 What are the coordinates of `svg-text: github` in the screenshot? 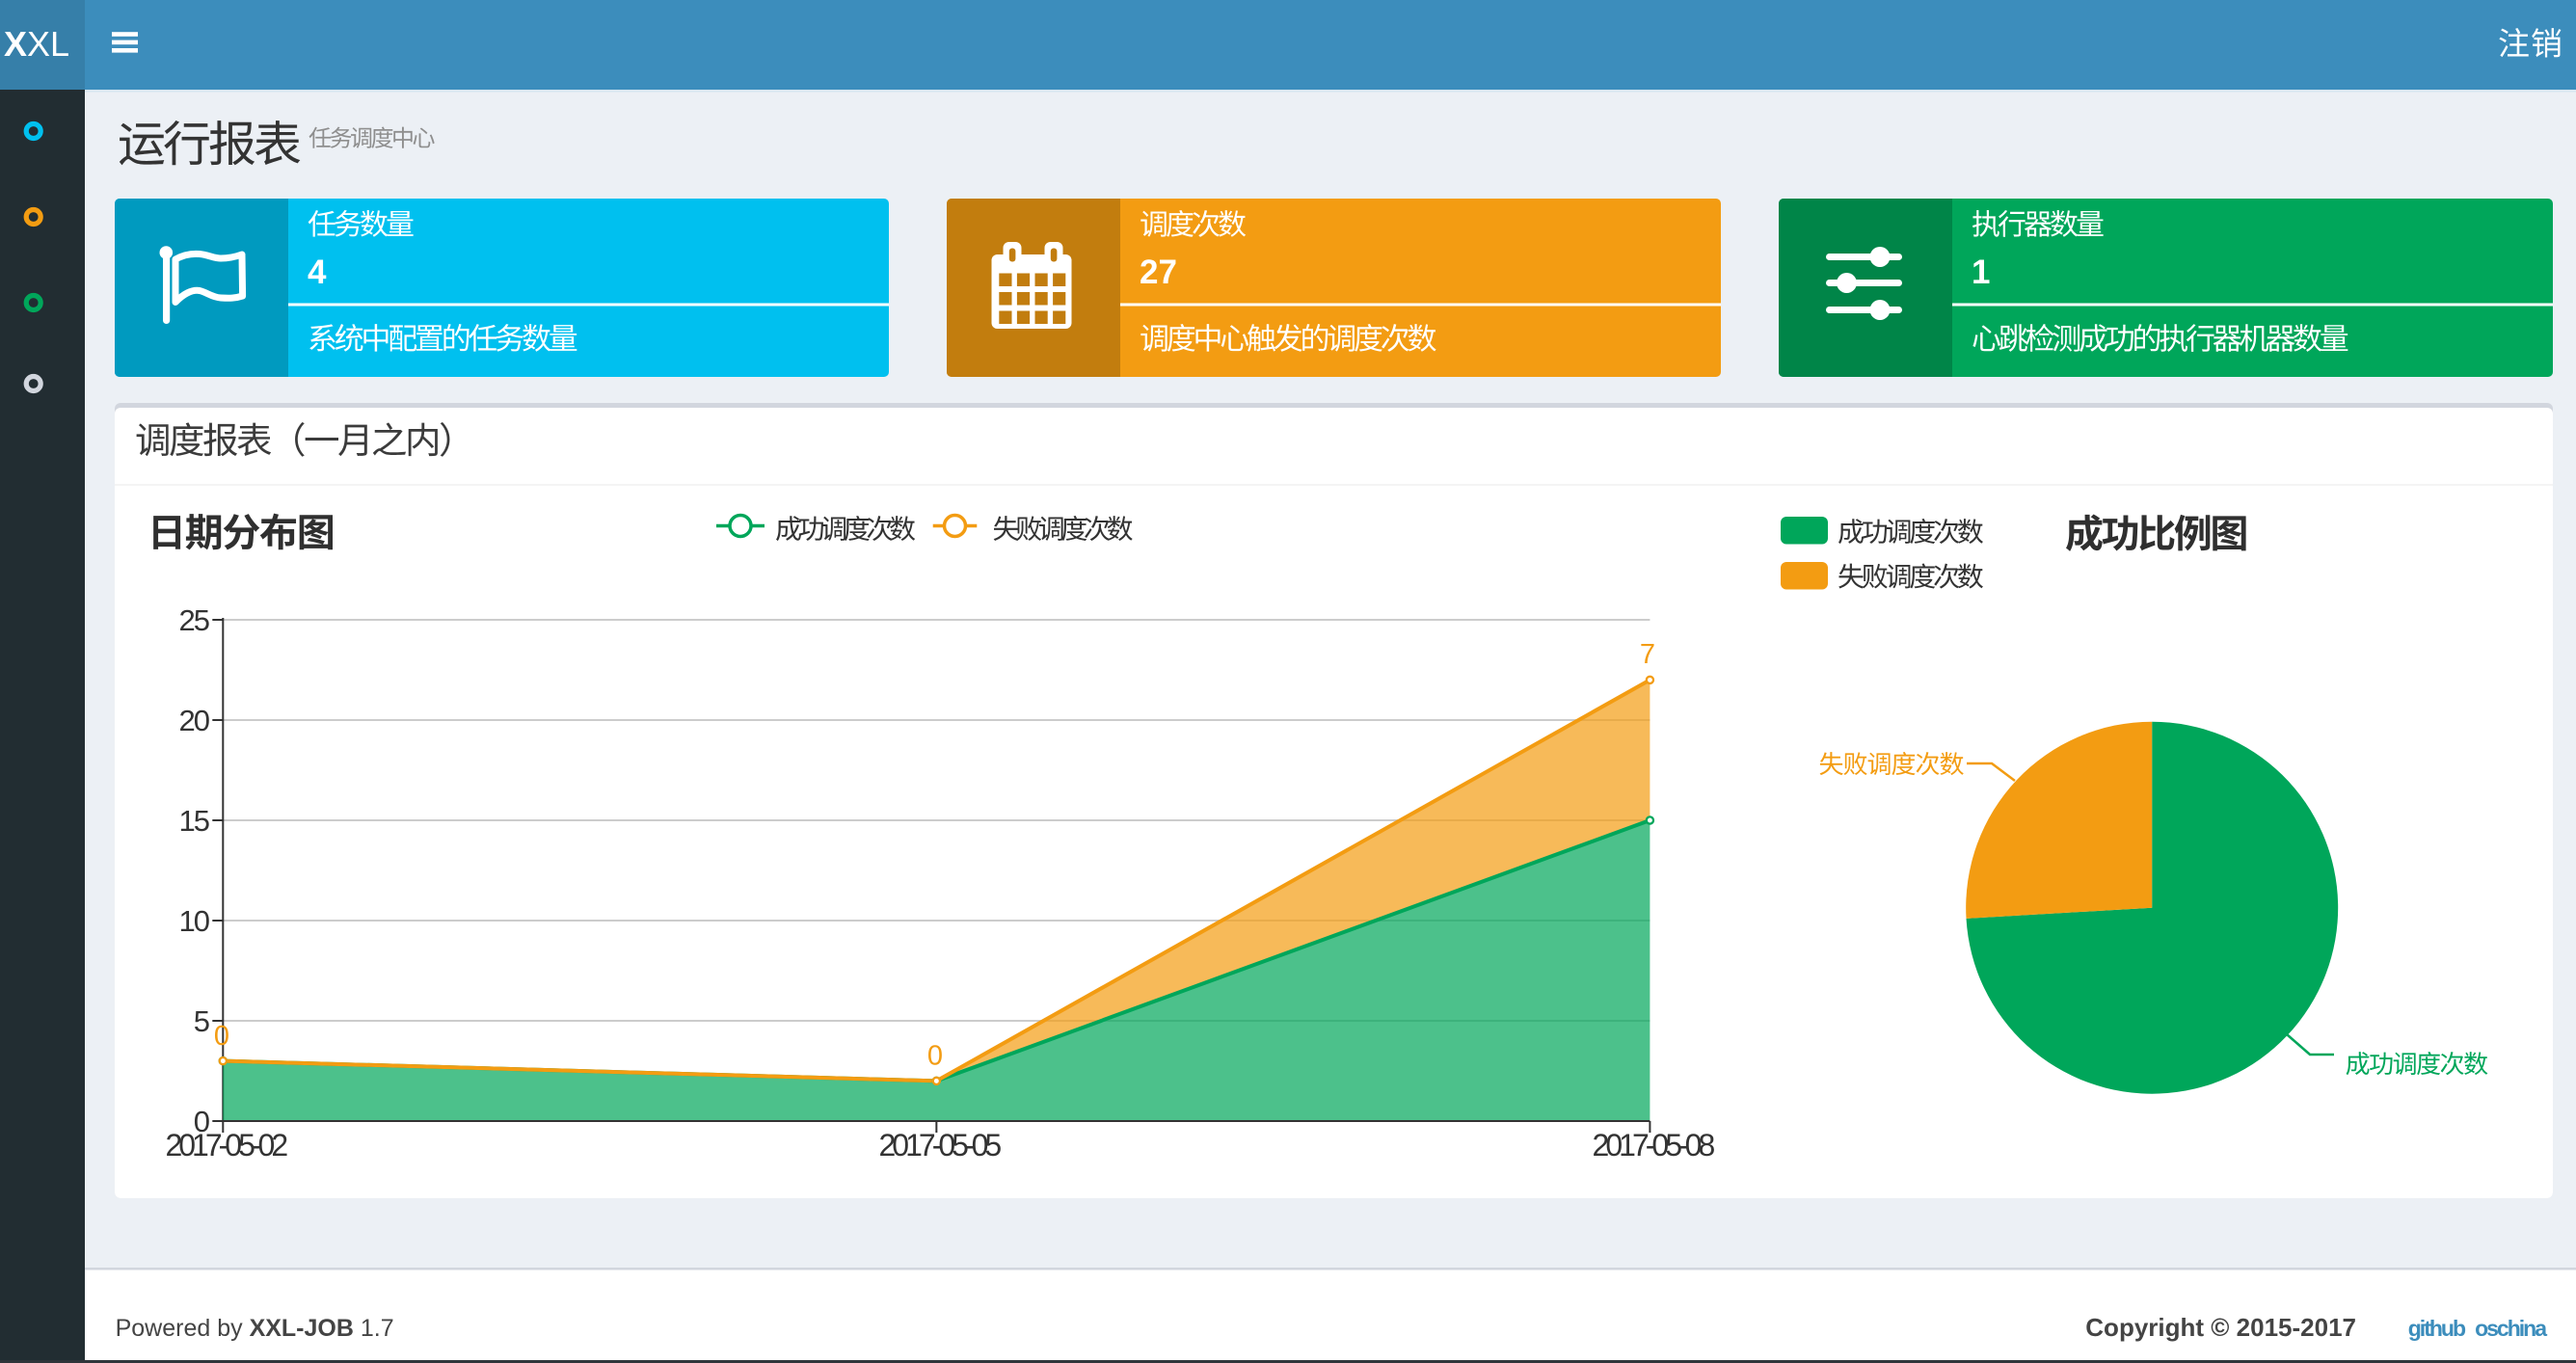 It's located at (2437, 1328).